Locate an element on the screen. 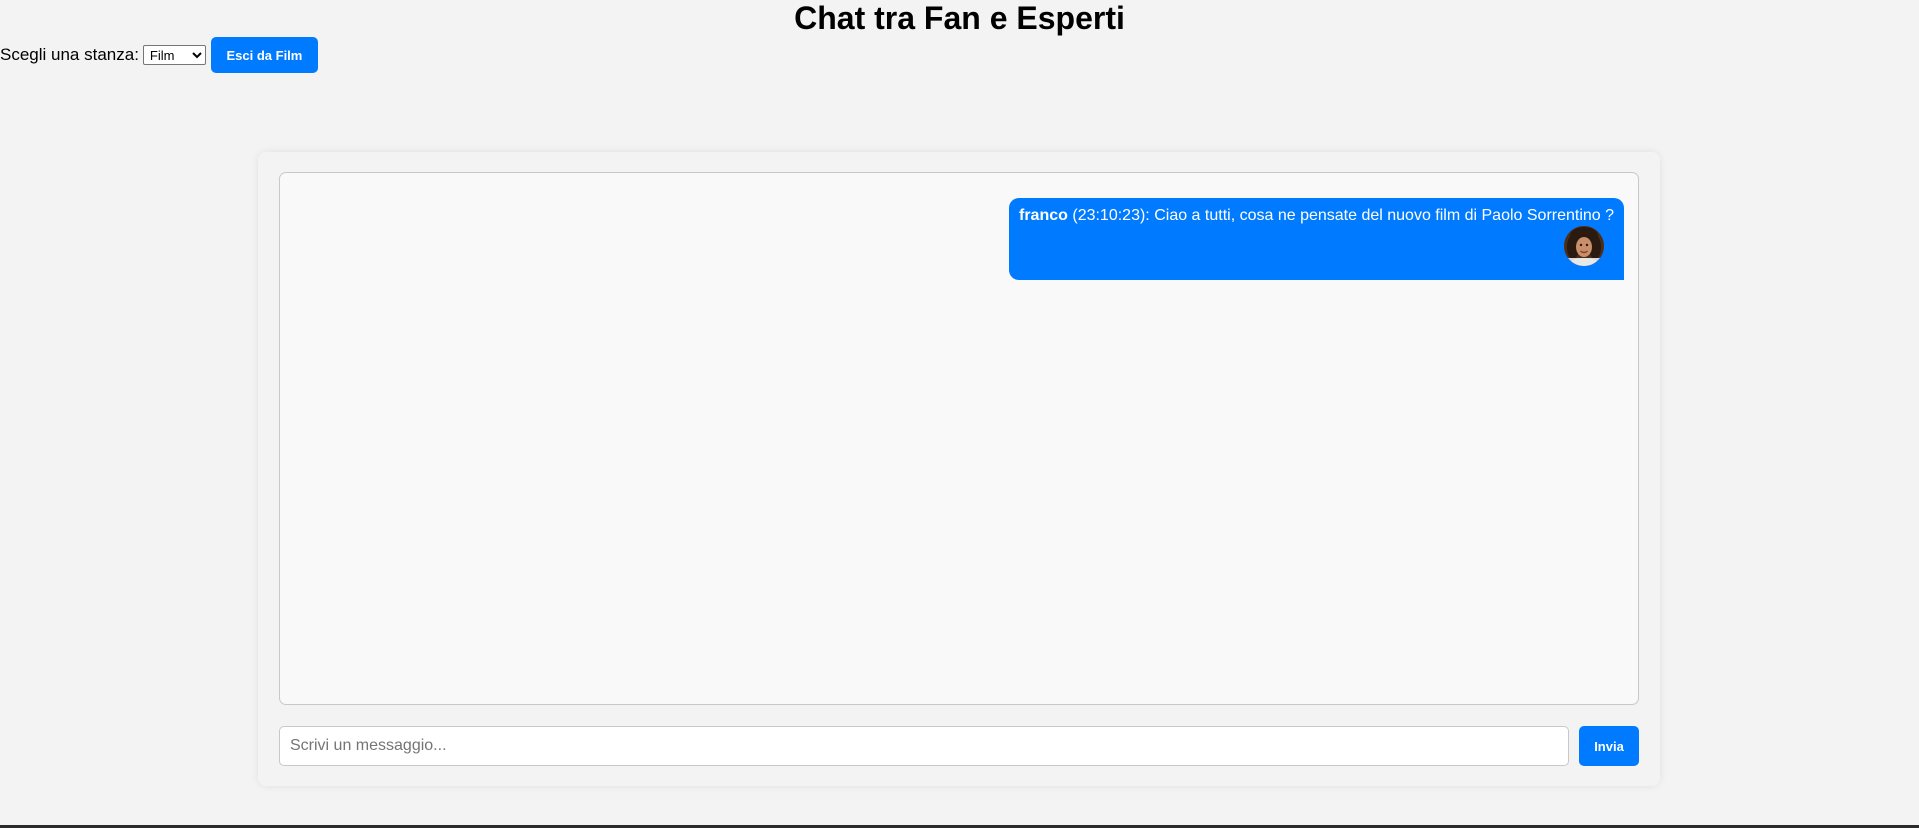  page-title: Chat tra Fan e Esperti is located at coordinates (959, 18).